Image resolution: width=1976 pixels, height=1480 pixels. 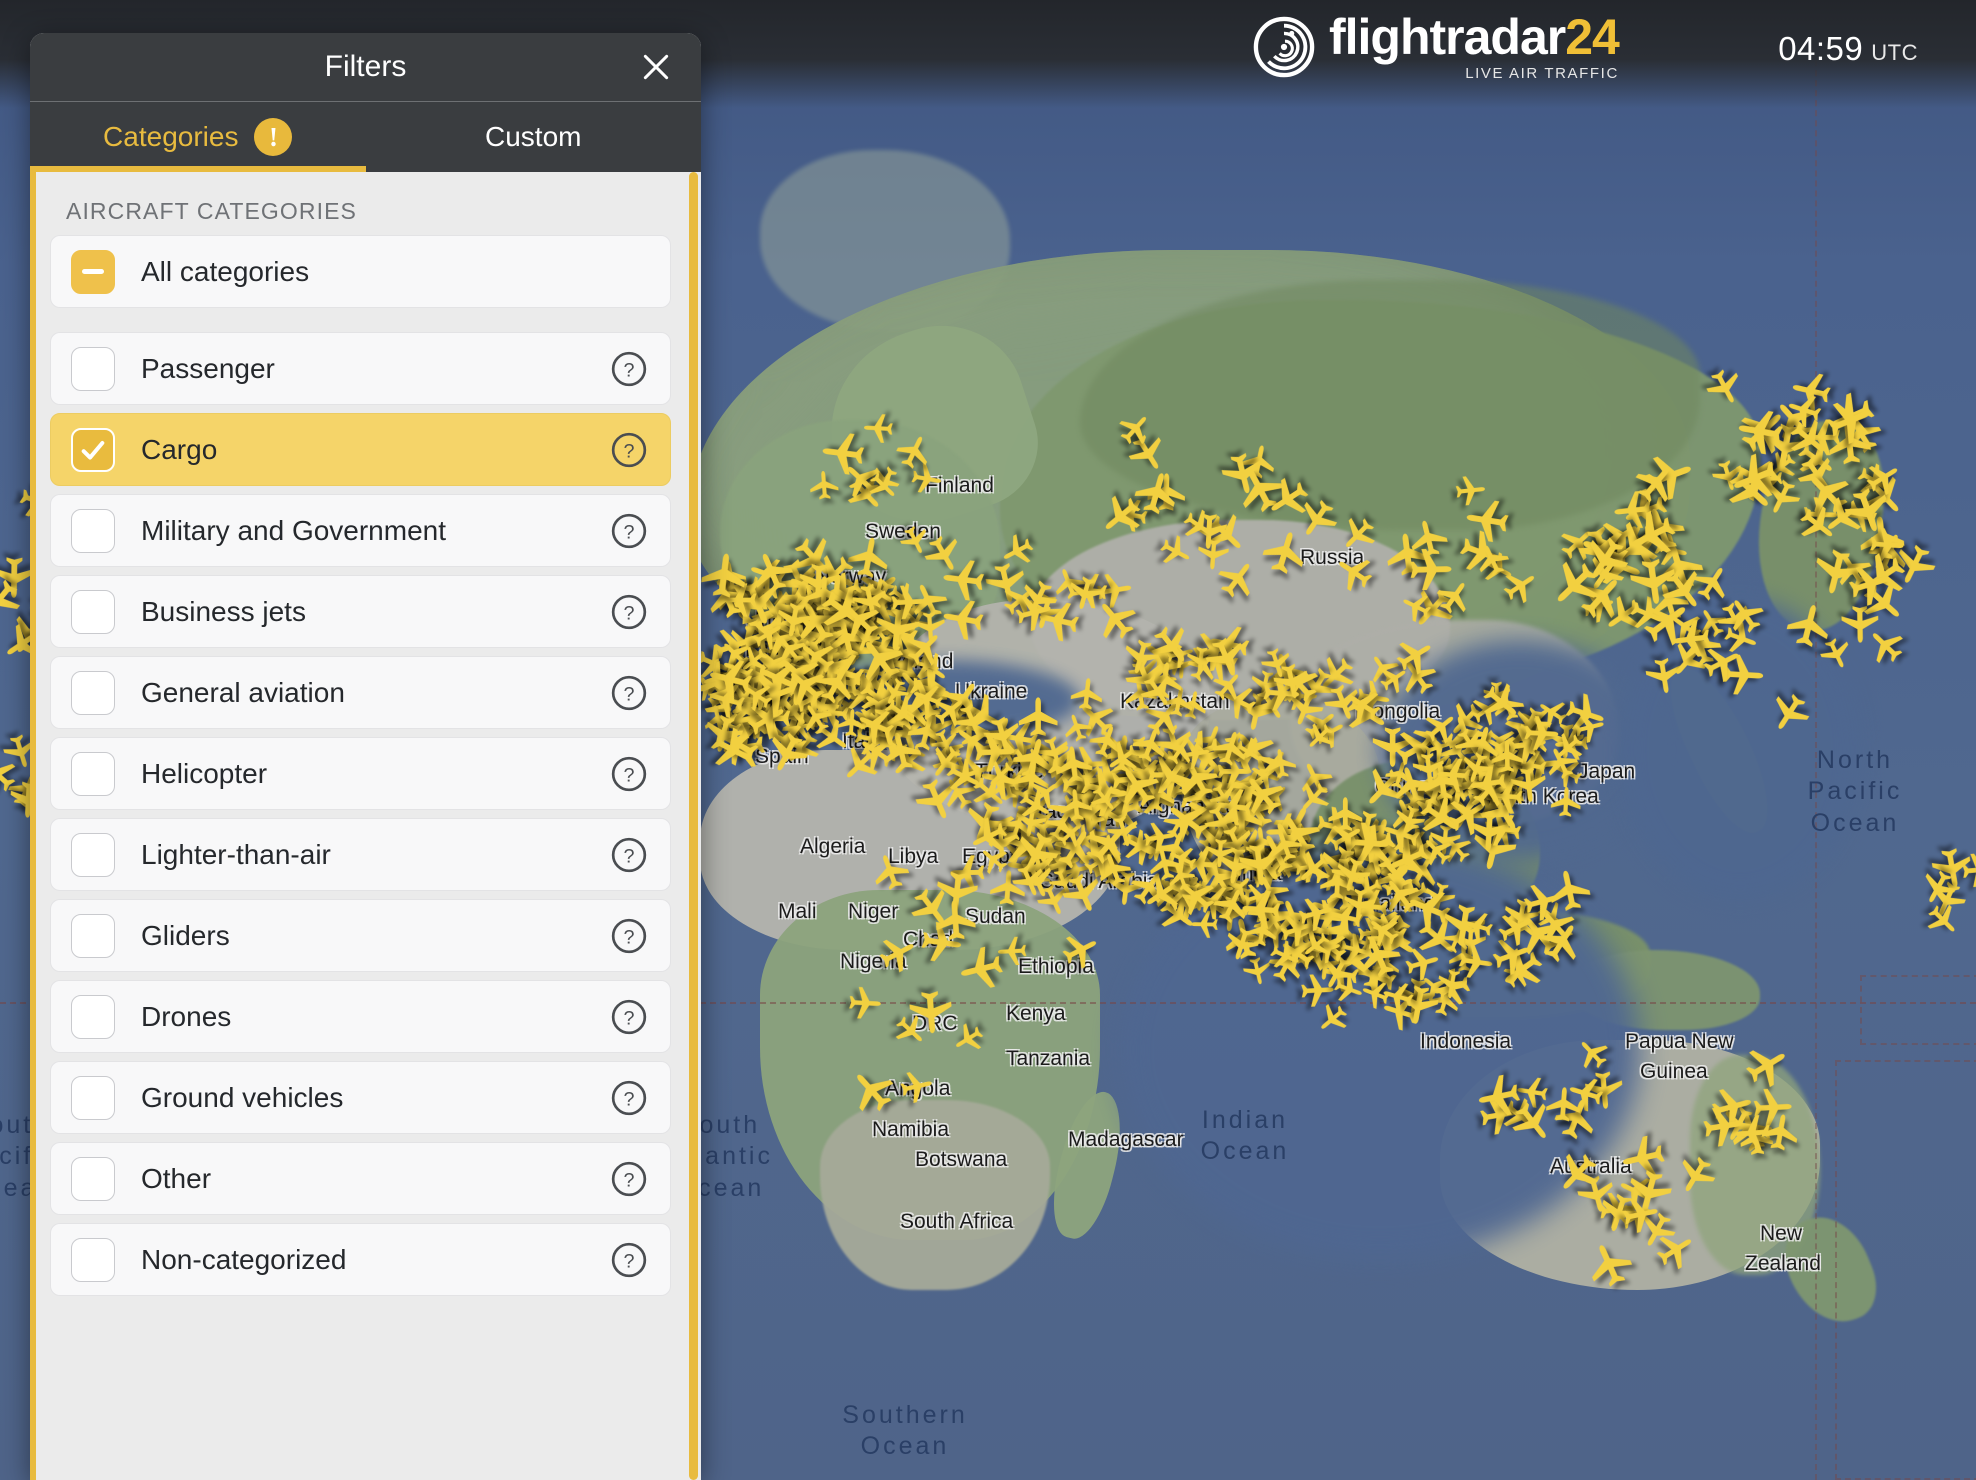 I want to click on help-icon-drones: ?, so click(x=629, y=1017).